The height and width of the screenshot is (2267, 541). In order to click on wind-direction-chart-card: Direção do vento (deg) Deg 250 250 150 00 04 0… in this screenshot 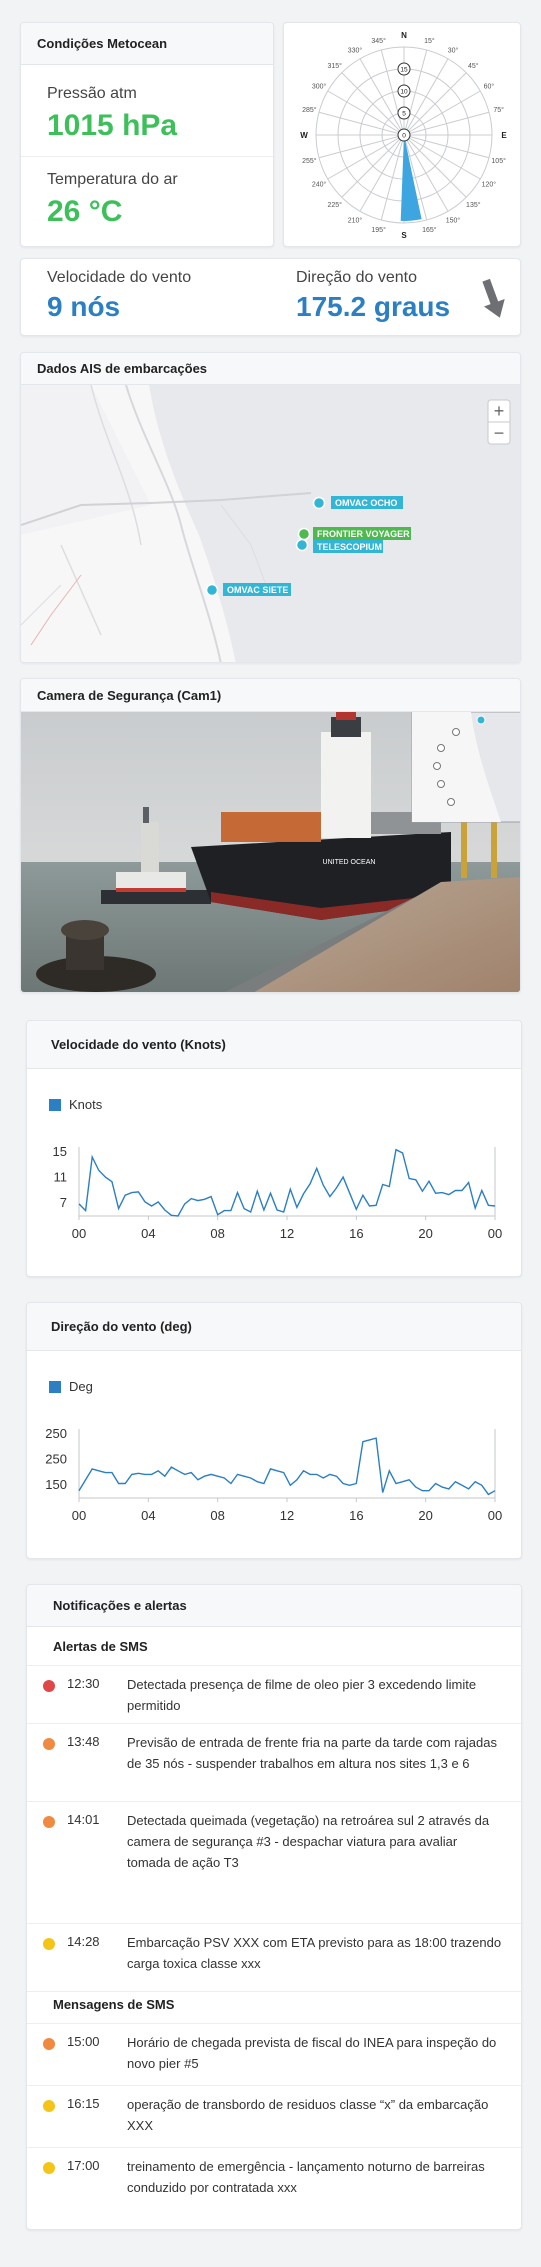, I will do `click(274, 1430)`.